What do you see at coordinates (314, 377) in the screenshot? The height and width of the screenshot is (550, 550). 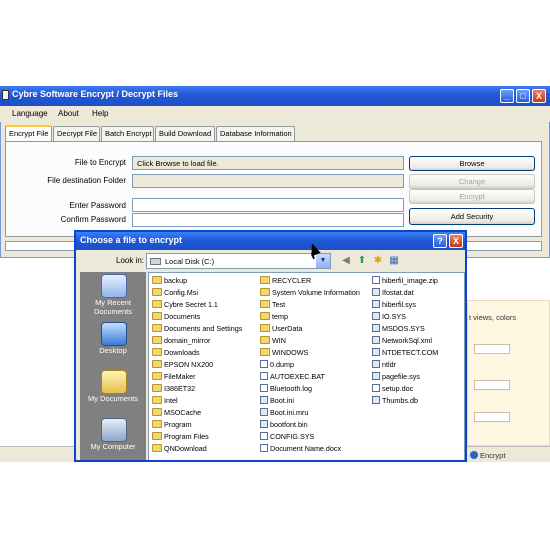 I see `file-item: AUTOEXEC.BAT` at bounding box center [314, 377].